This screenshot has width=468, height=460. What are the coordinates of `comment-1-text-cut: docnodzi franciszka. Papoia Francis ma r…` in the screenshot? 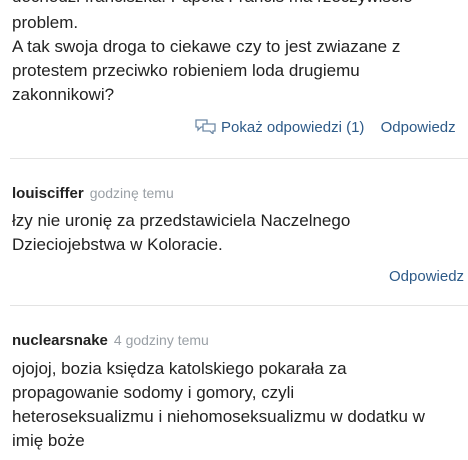 It's located at (212, 4).